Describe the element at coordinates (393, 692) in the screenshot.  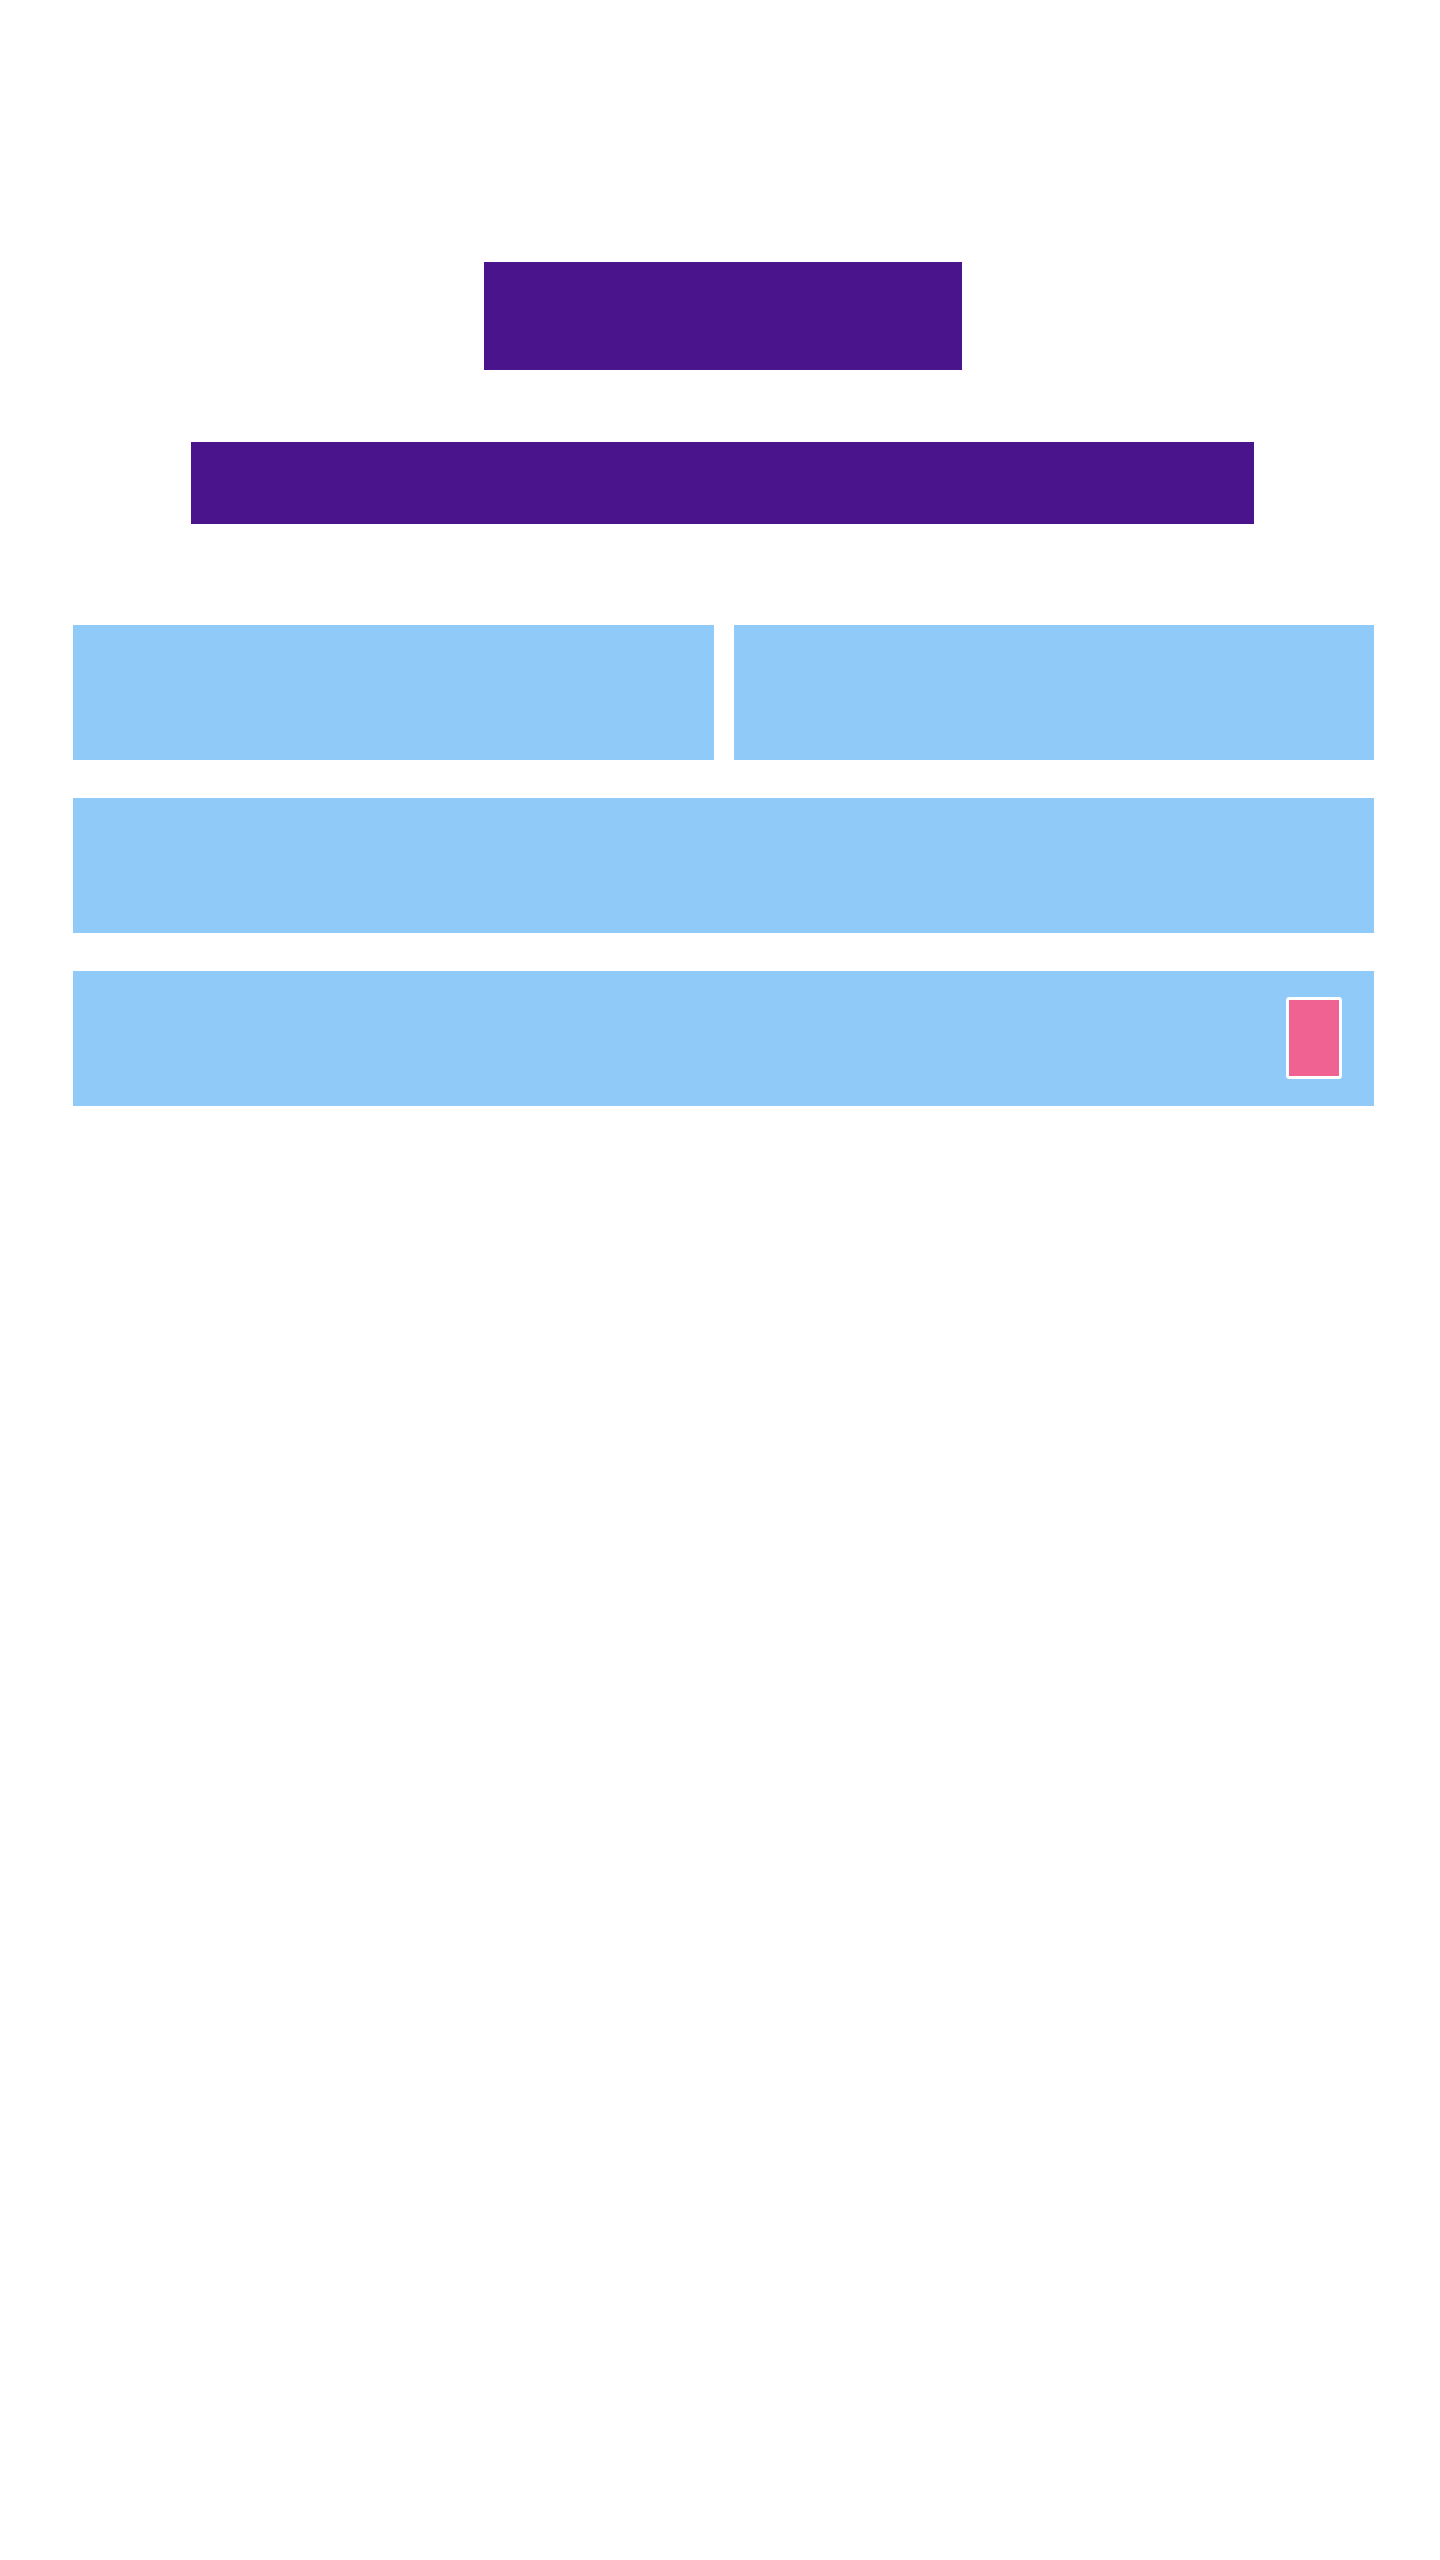
I see `input-field-left` at that location.